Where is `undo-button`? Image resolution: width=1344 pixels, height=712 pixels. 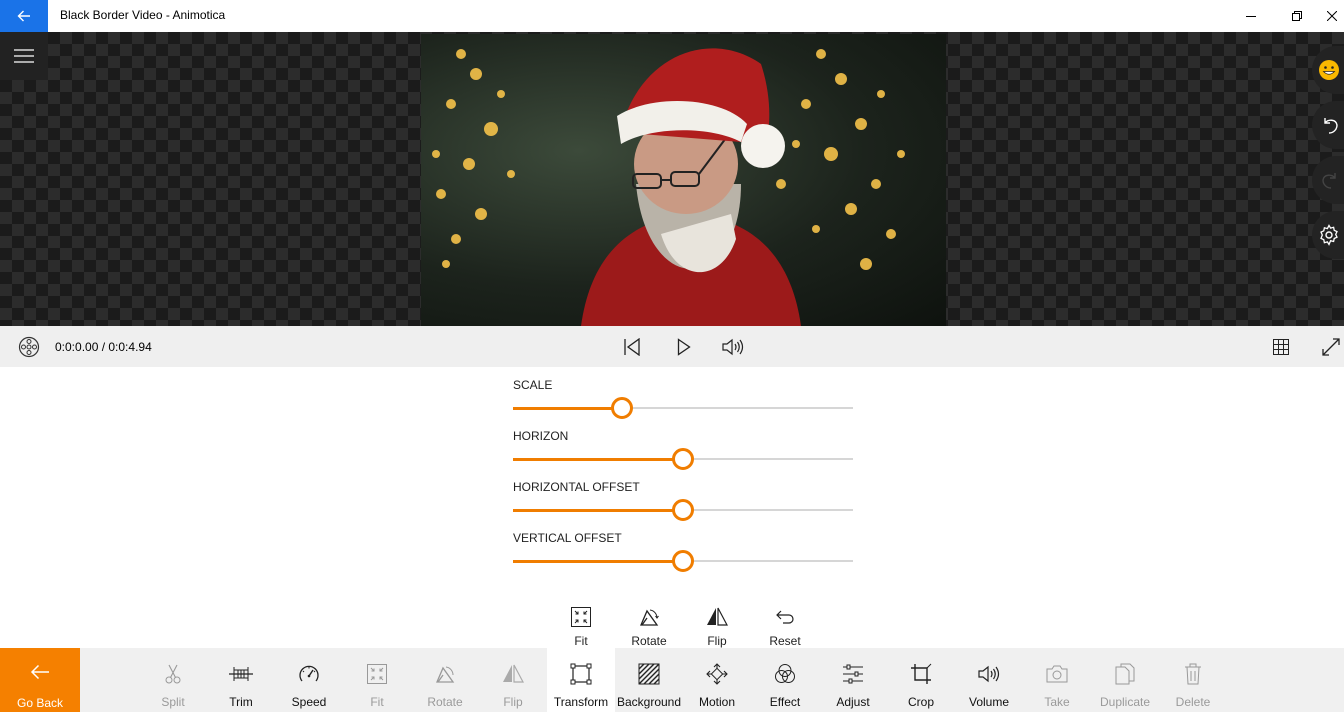 undo-button is located at coordinates (1328, 125).